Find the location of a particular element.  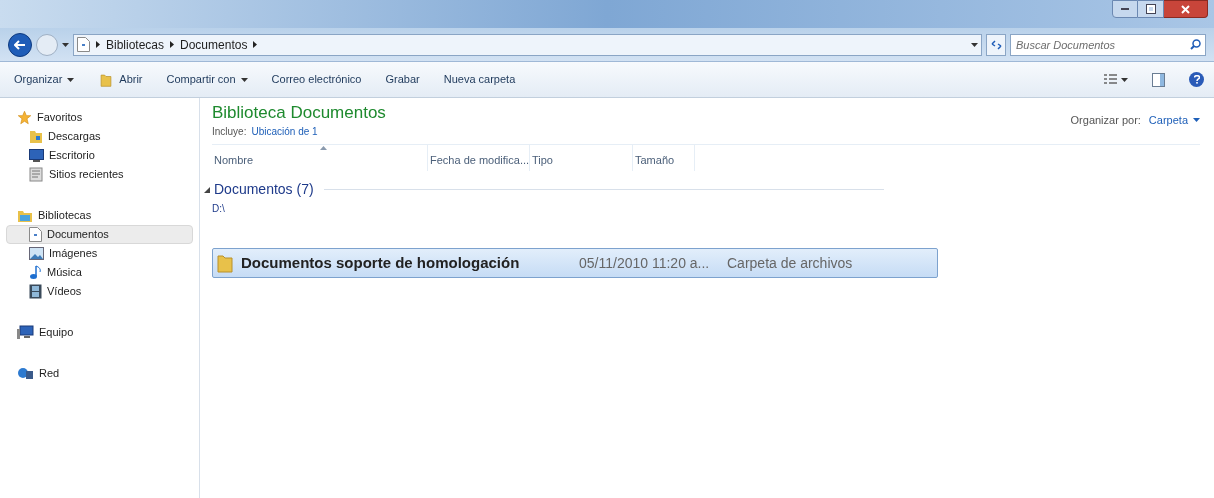

search-field: Buscar Documentos is located at coordinates (1108, 44).